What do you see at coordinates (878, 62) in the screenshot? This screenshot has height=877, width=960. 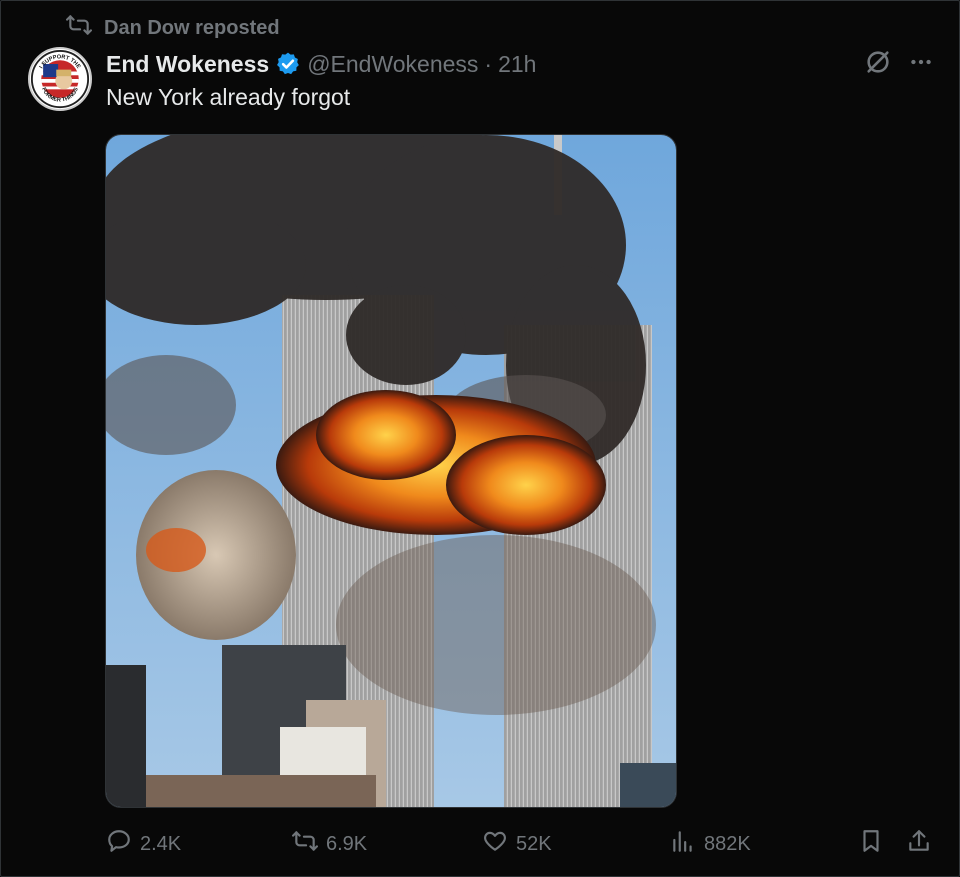 I see `grok-icon` at bounding box center [878, 62].